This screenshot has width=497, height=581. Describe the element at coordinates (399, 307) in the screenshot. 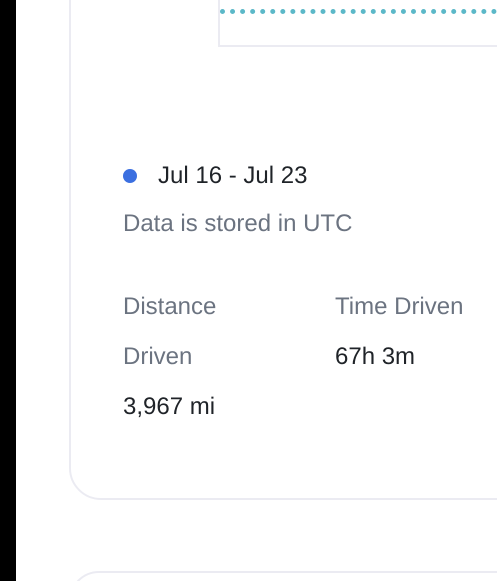

I see `stat-label: Time Driven` at that location.